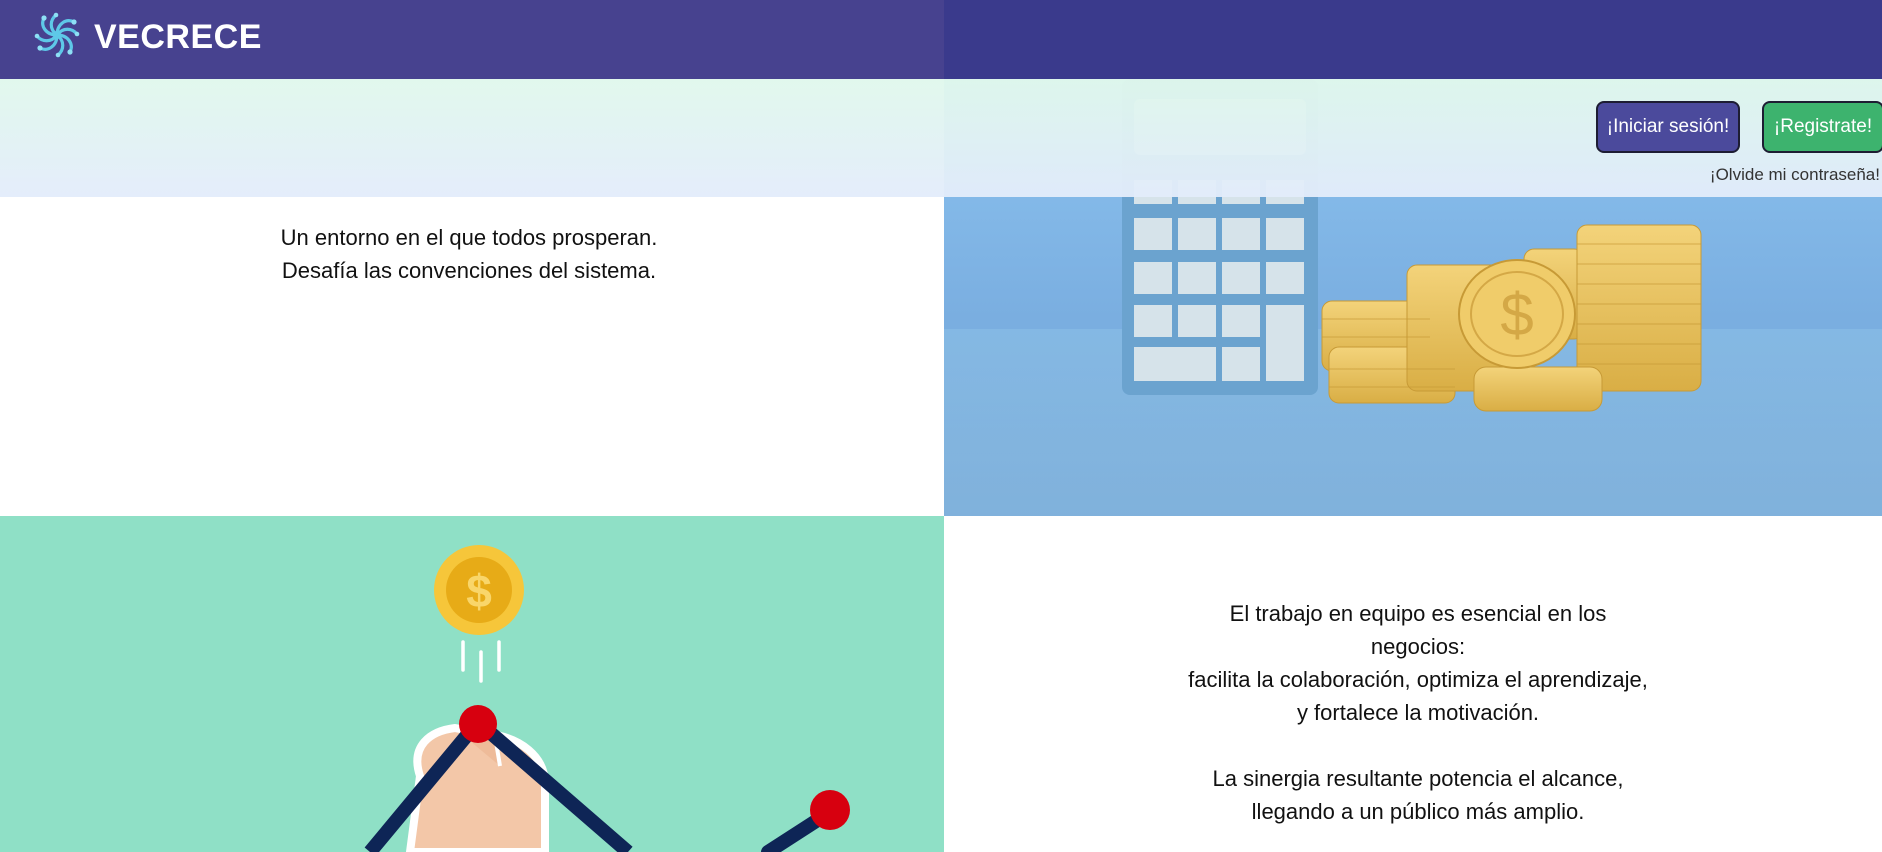 The width and height of the screenshot is (1882, 852). Describe the element at coordinates (1668, 127) in the screenshot. I see `login-button: ¡Iniciar sesión!` at that location.